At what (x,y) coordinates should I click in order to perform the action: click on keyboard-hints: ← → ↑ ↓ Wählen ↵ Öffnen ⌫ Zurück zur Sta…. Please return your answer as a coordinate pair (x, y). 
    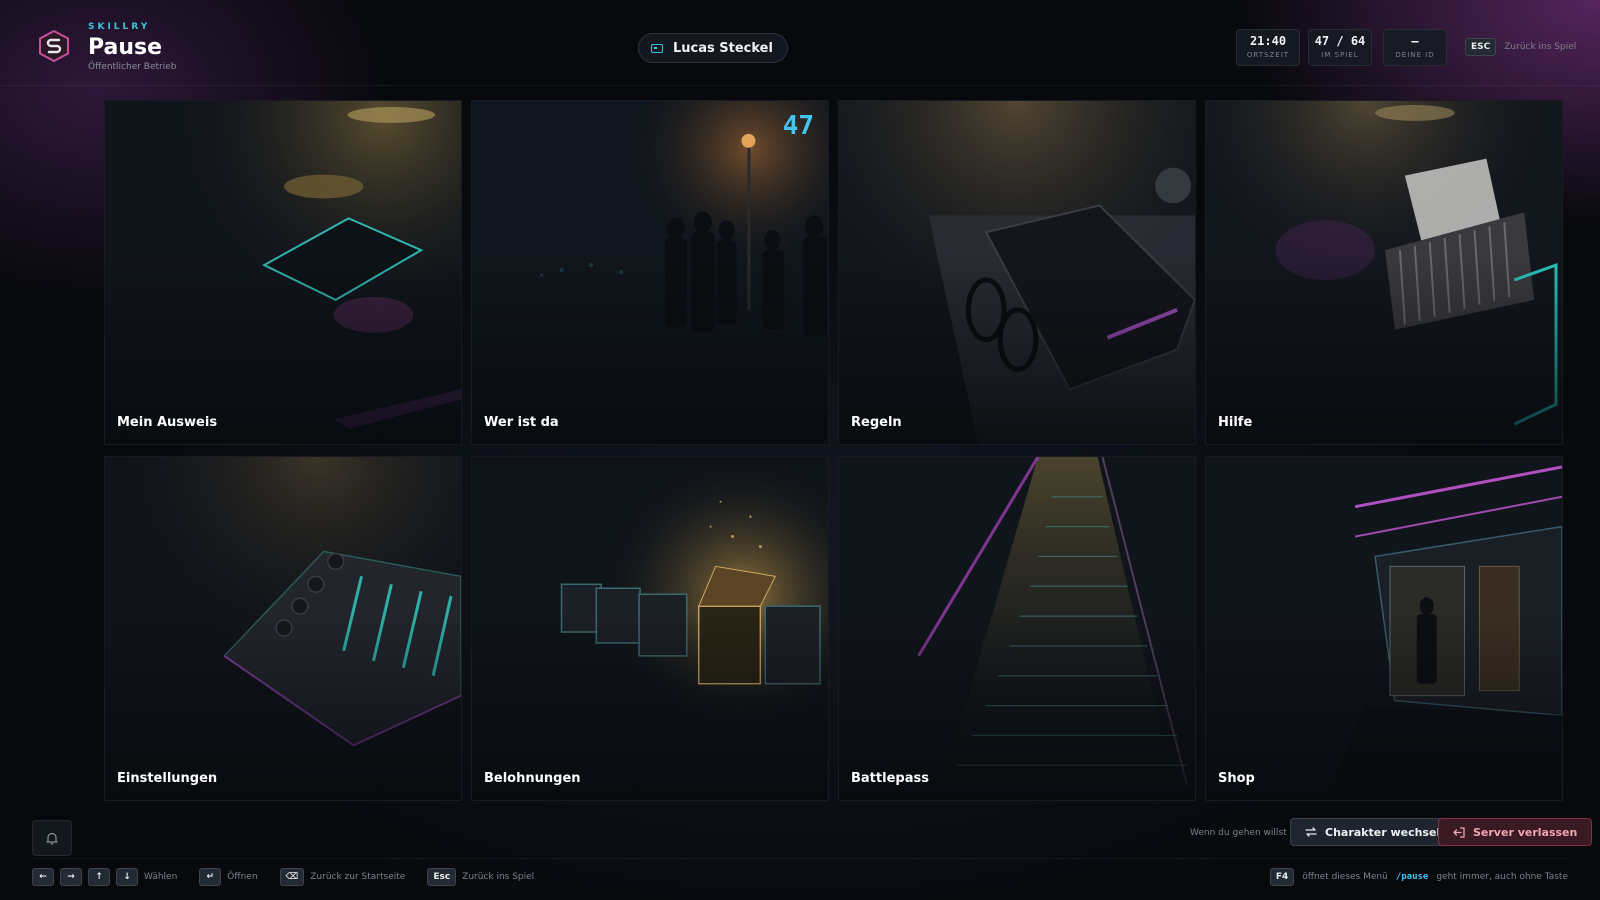
    Looking at the image, I should click on (283, 877).